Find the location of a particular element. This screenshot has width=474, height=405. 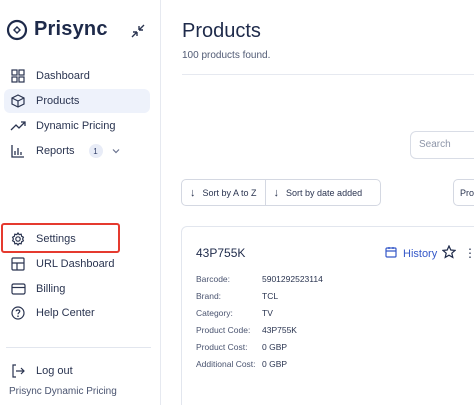

product-count: 100 products found. is located at coordinates (226, 55).